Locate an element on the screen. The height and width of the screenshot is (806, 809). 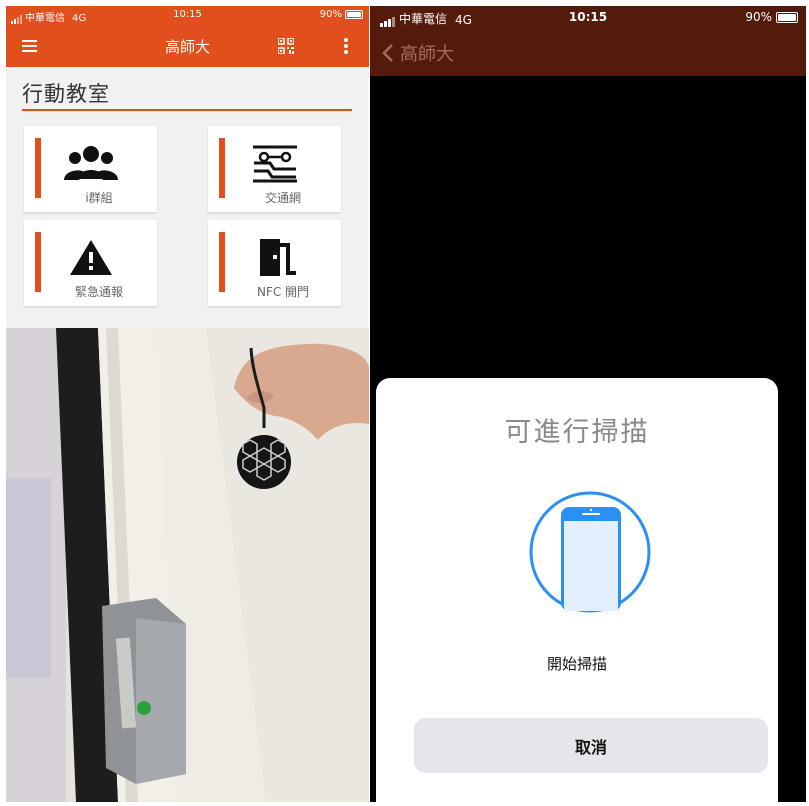
back-label: 高師大 is located at coordinates (427, 54).